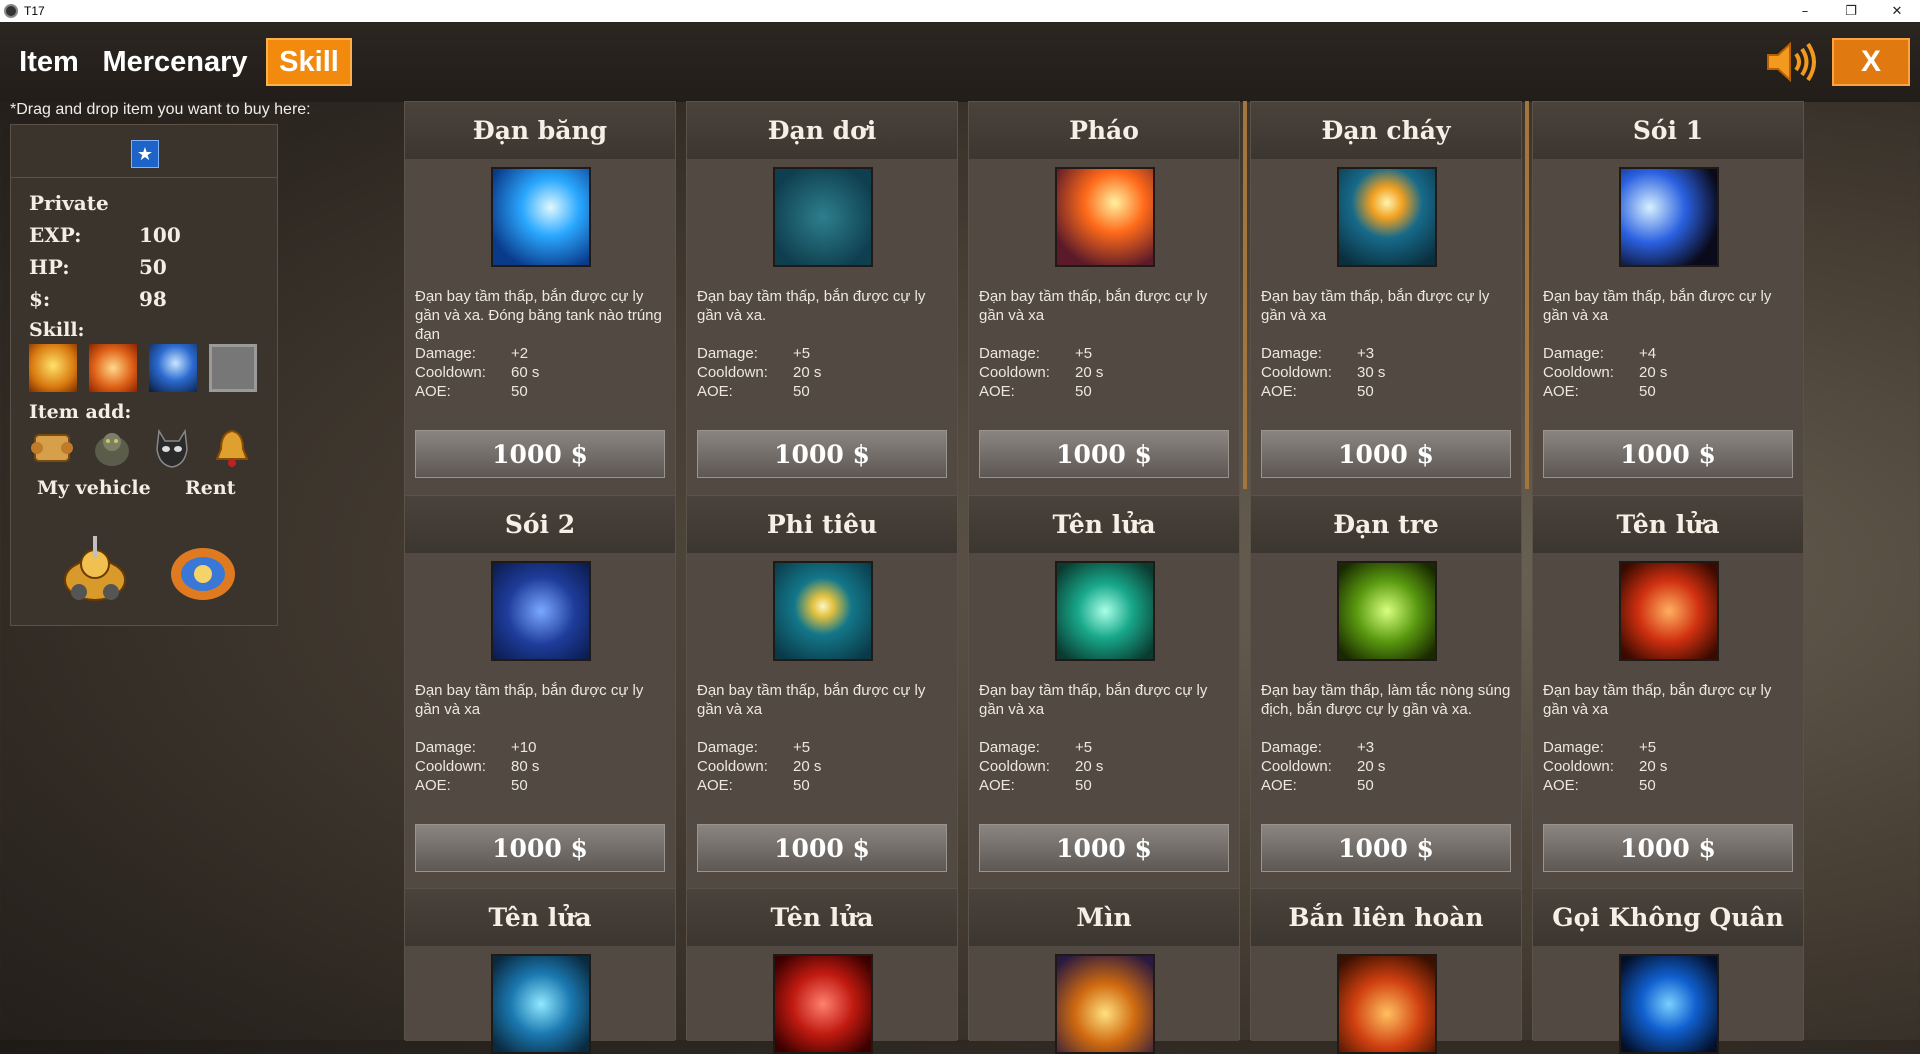  What do you see at coordinates (1668, 130) in the screenshot?
I see `skill-name: Sói 1` at bounding box center [1668, 130].